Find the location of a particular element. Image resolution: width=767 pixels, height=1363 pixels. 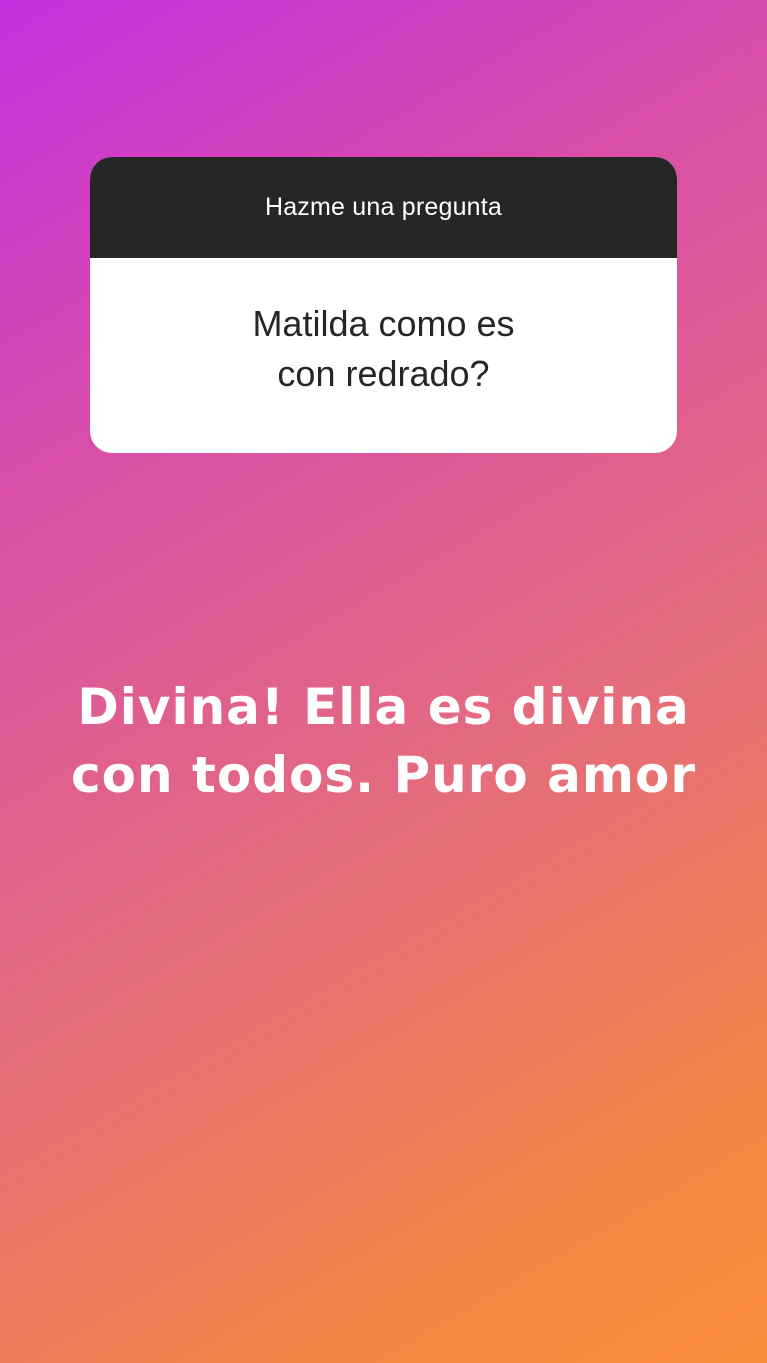

question-text: Matilda como es con redrado? is located at coordinates (383, 348).